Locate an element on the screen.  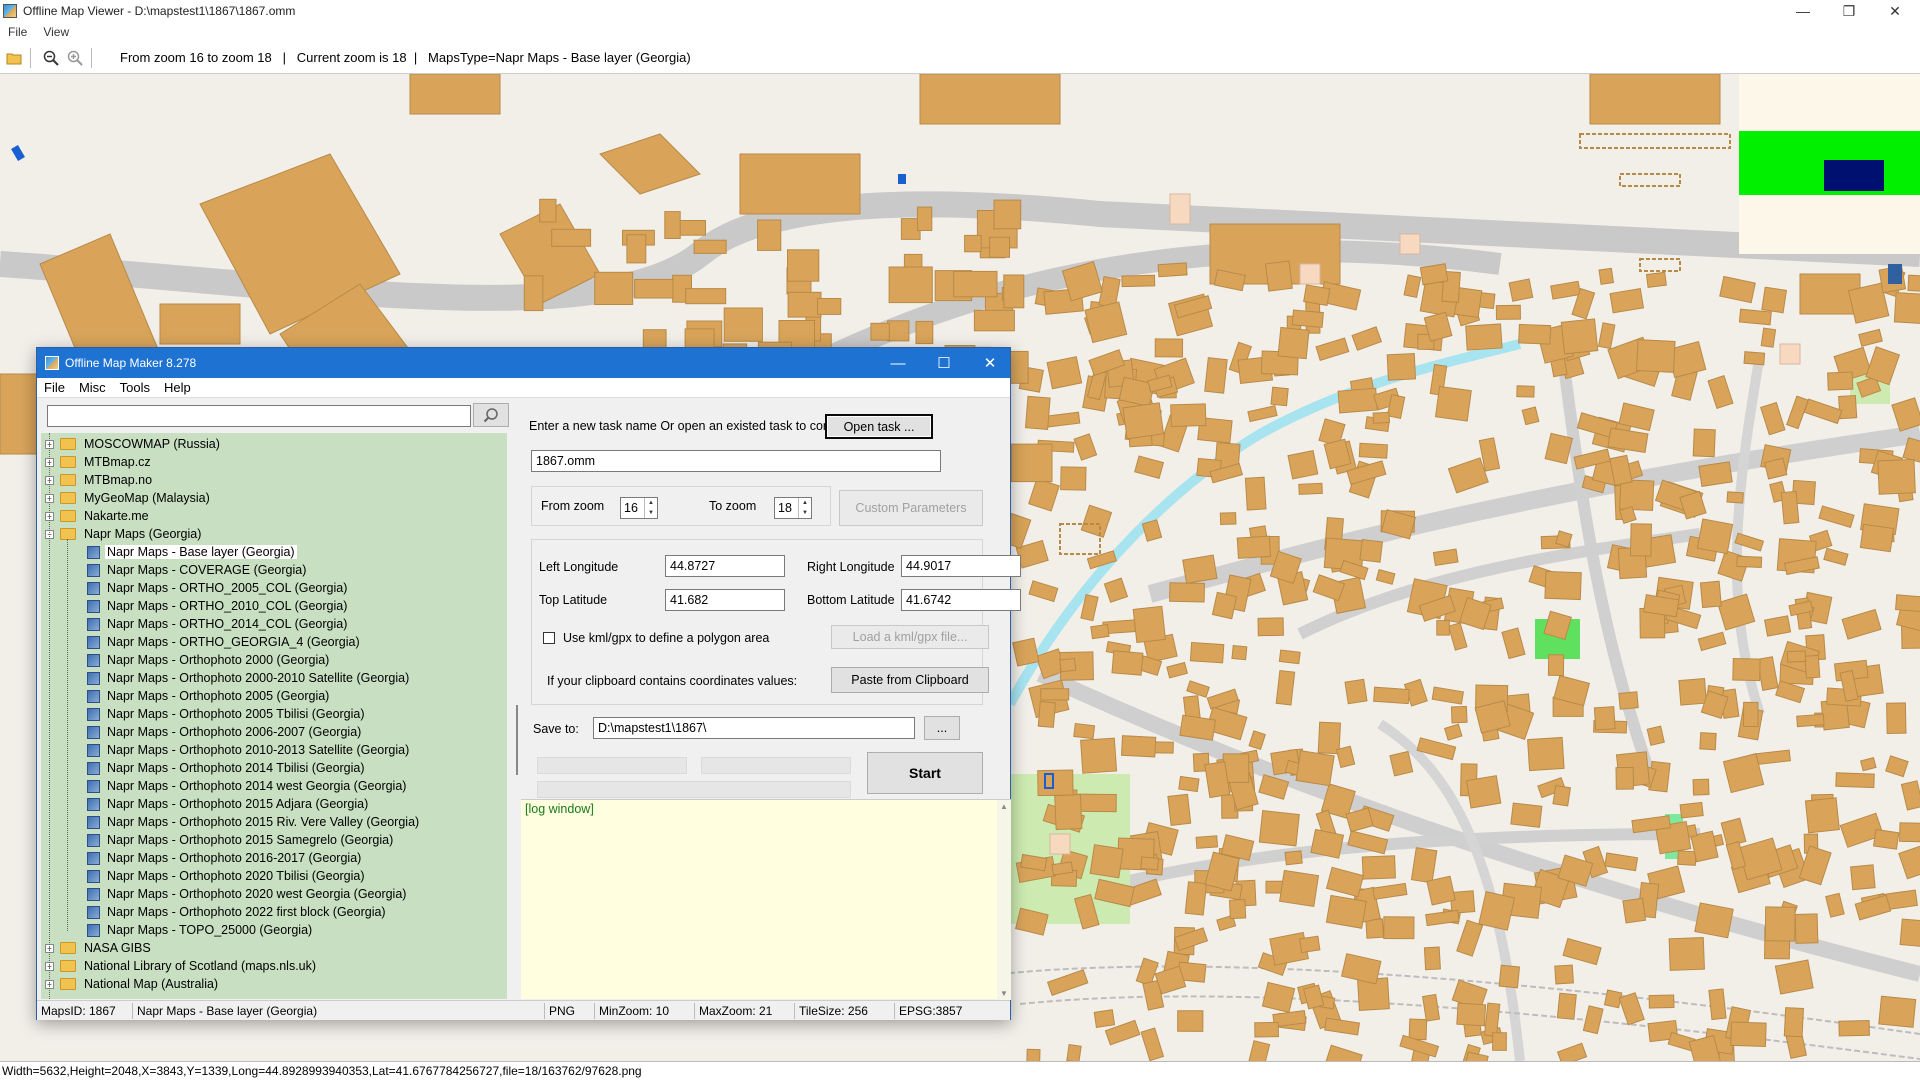
restore-icon: ❐ is located at coordinates (1849, 11).